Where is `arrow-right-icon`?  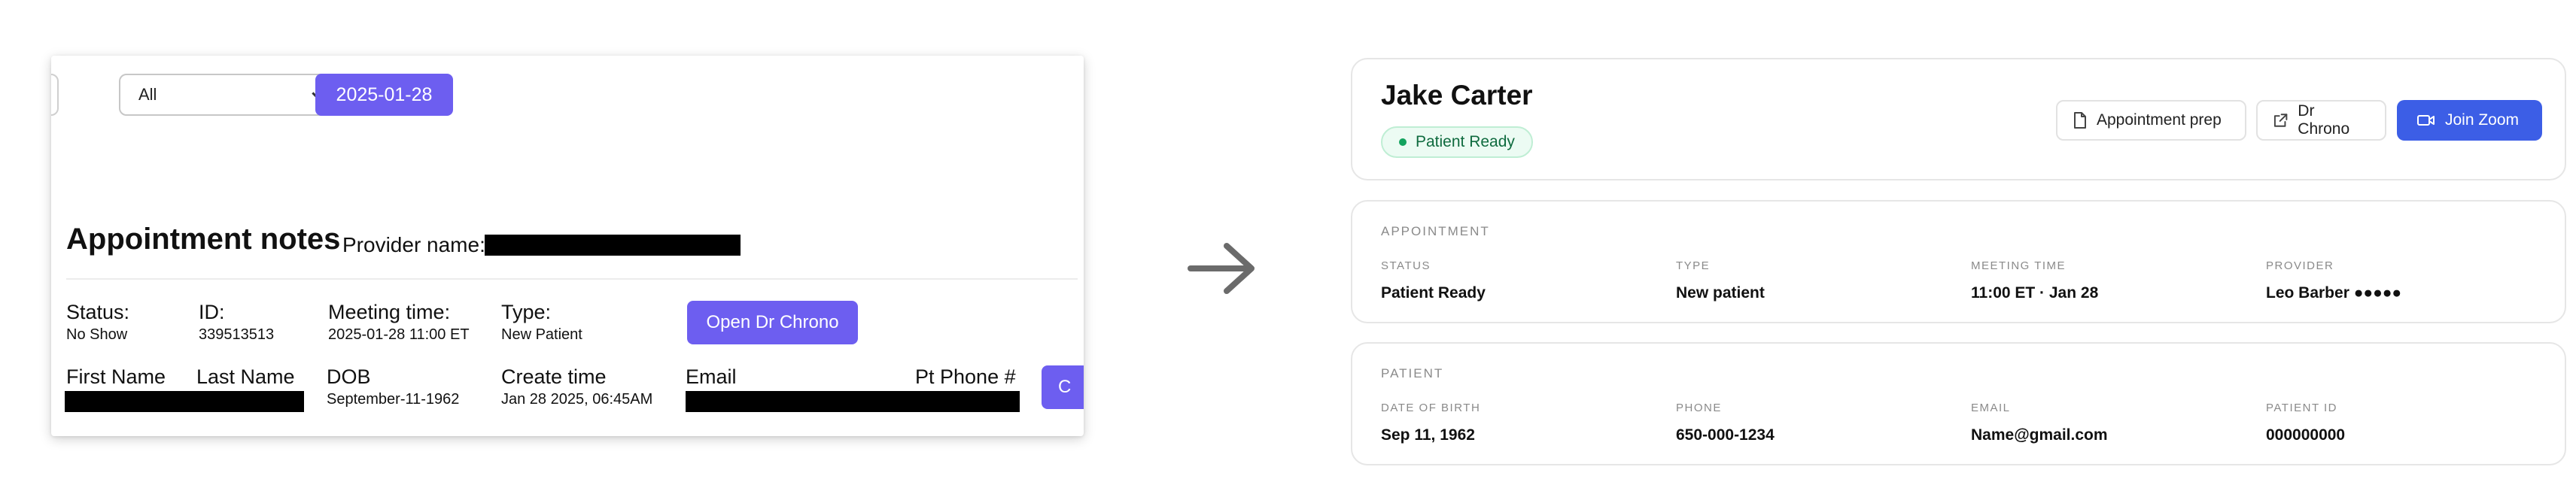 arrow-right-icon is located at coordinates (1221, 268).